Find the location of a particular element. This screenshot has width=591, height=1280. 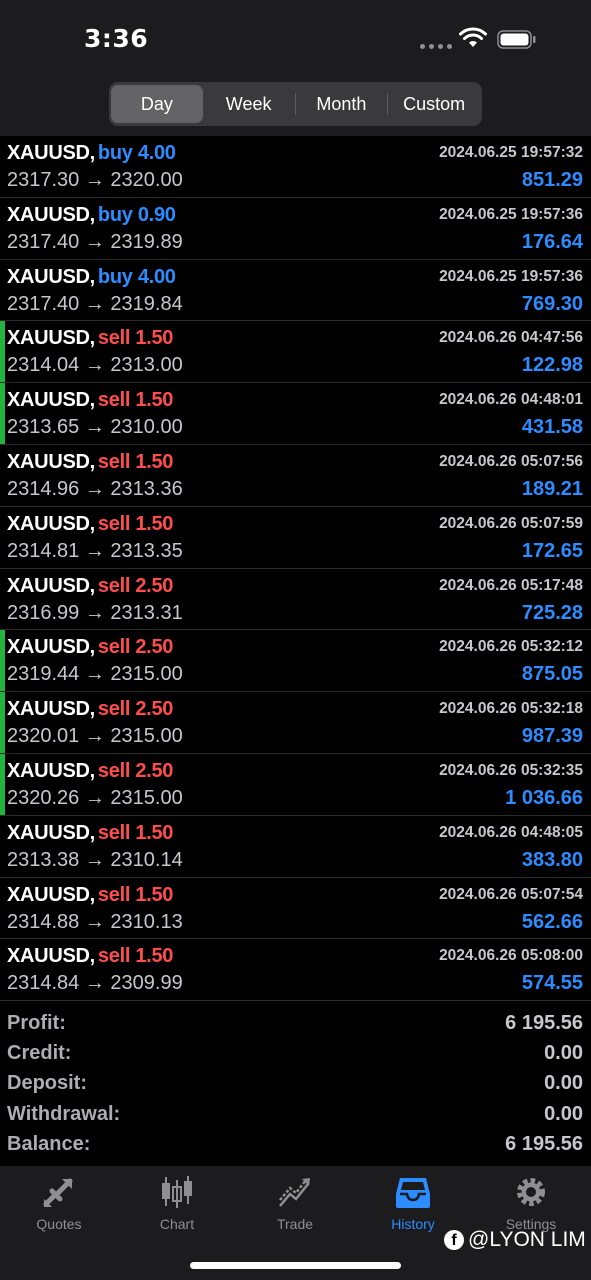

open-price: 2316.99 is located at coordinates (43, 612).